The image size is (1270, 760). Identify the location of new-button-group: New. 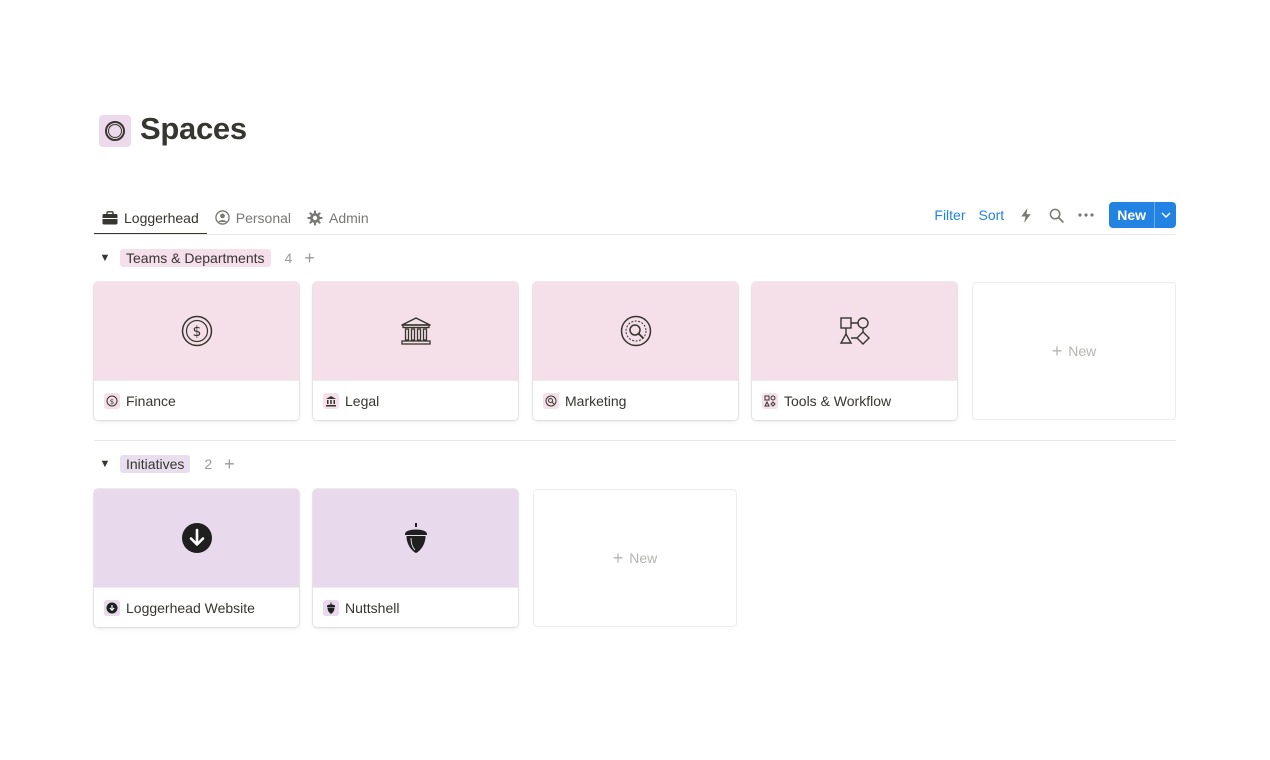
(1142, 215).